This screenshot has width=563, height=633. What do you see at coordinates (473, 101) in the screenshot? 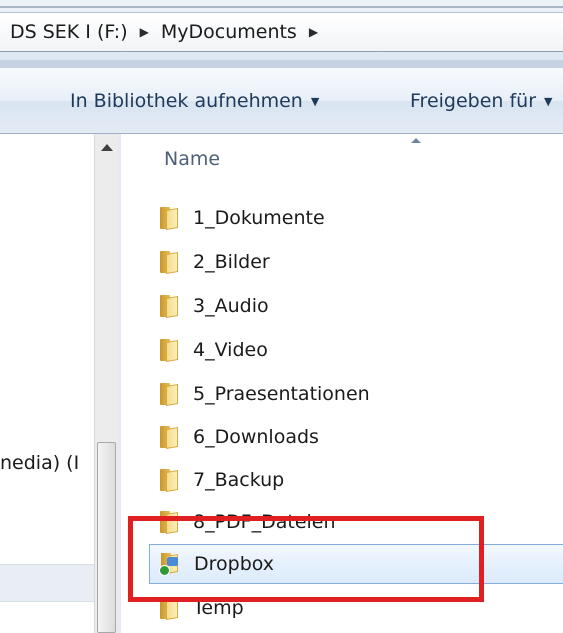
I see `share-with-label: Freigeben für` at bounding box center [473, 101].